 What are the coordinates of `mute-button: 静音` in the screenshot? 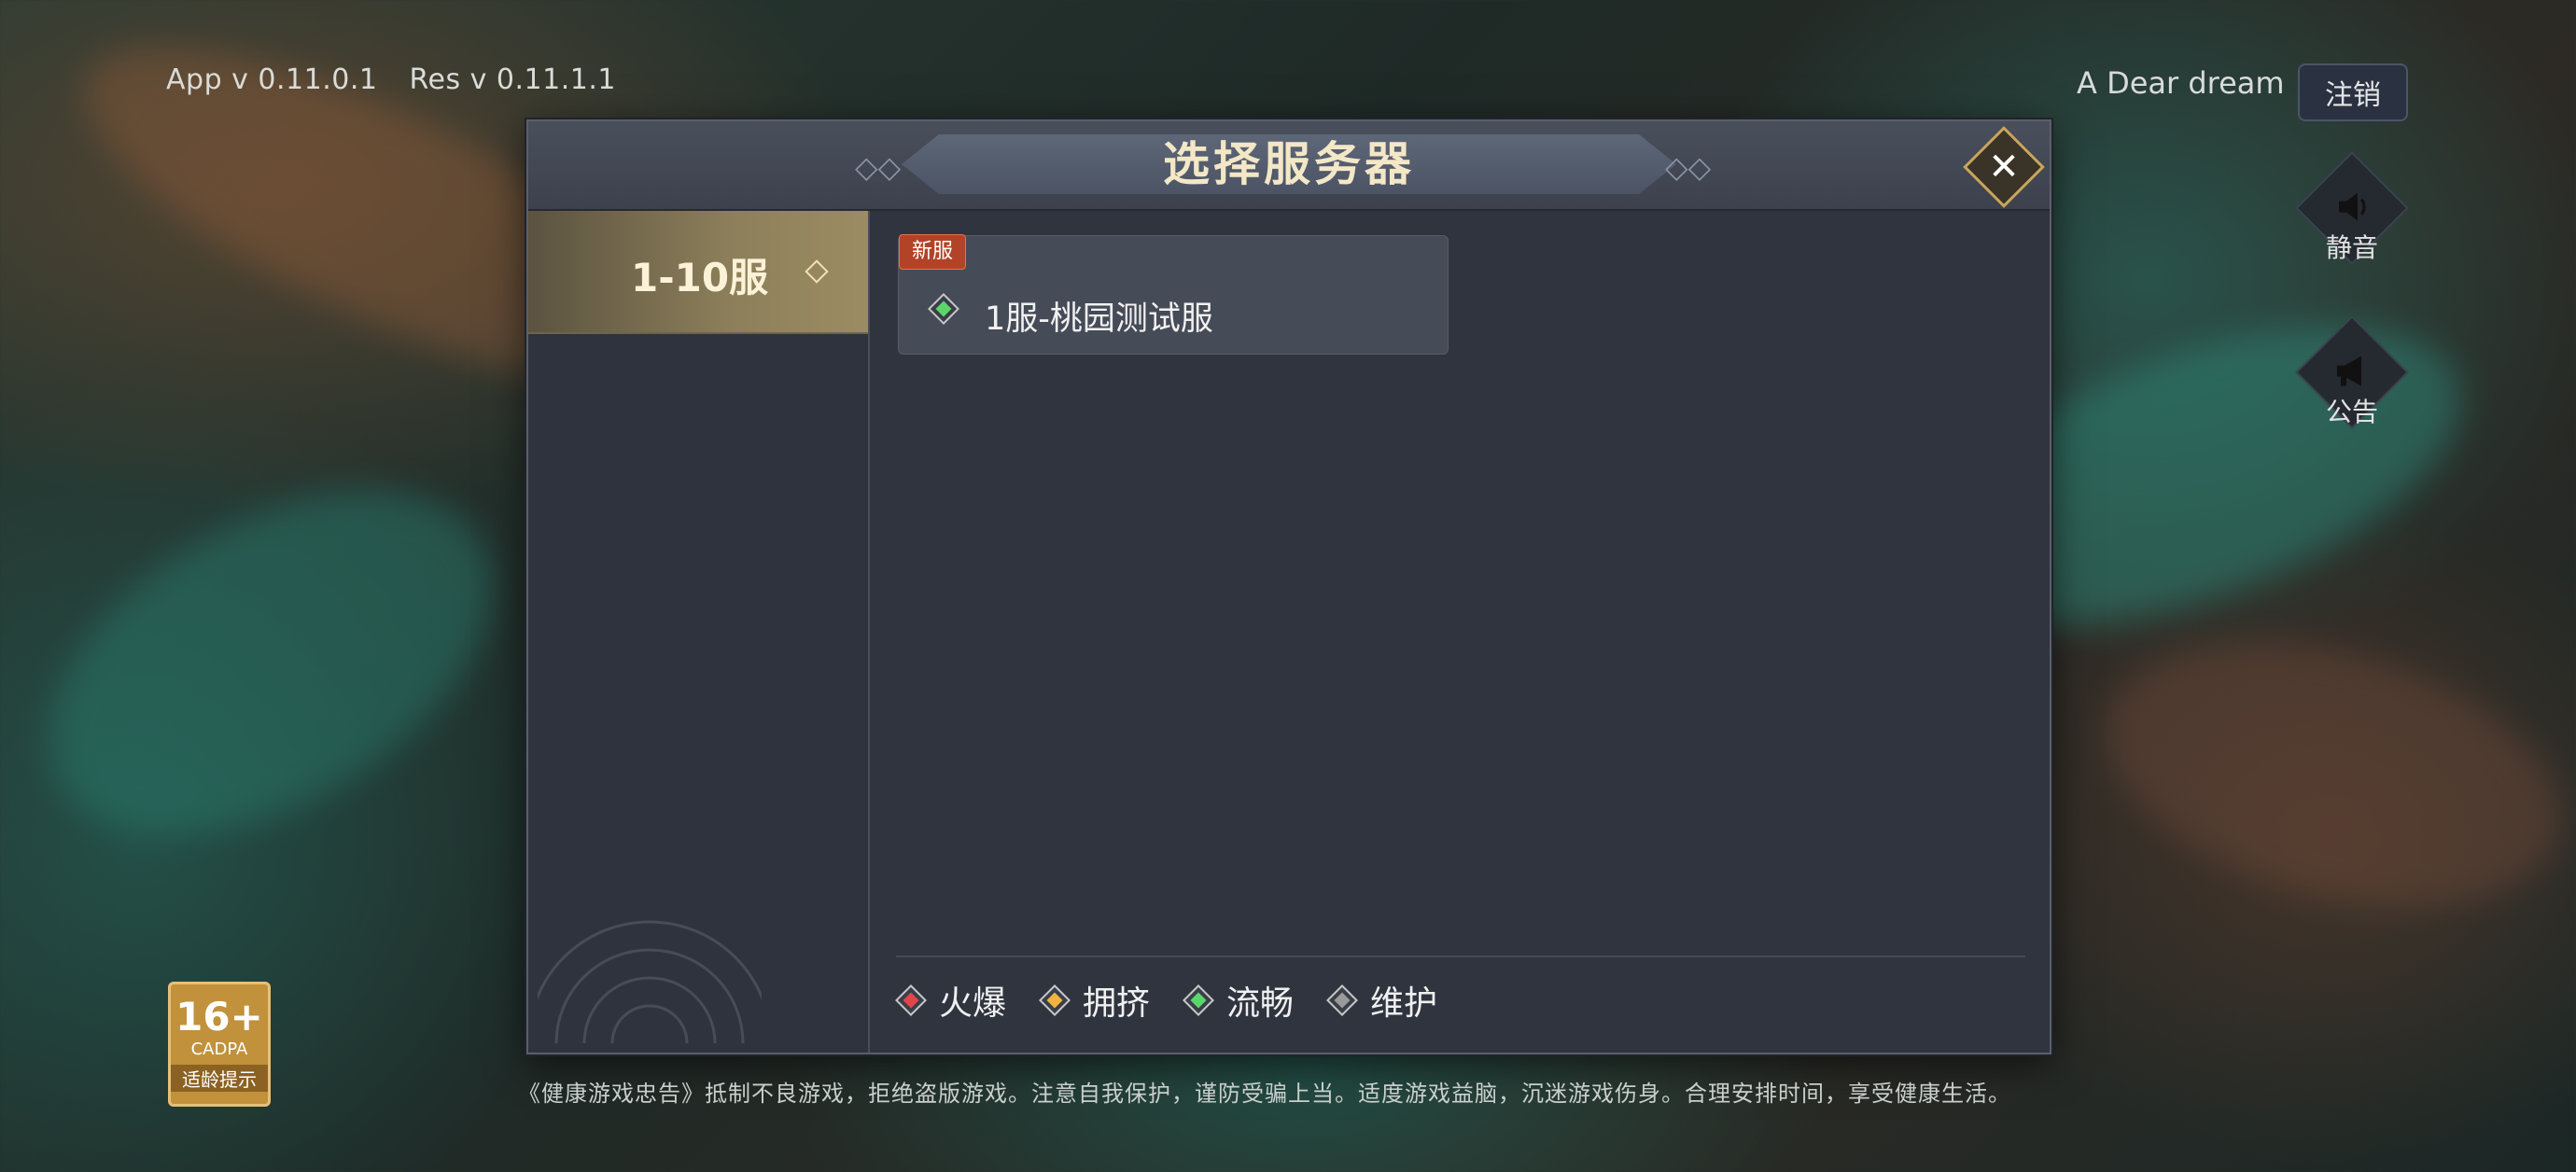 It's located at (2352, 208).